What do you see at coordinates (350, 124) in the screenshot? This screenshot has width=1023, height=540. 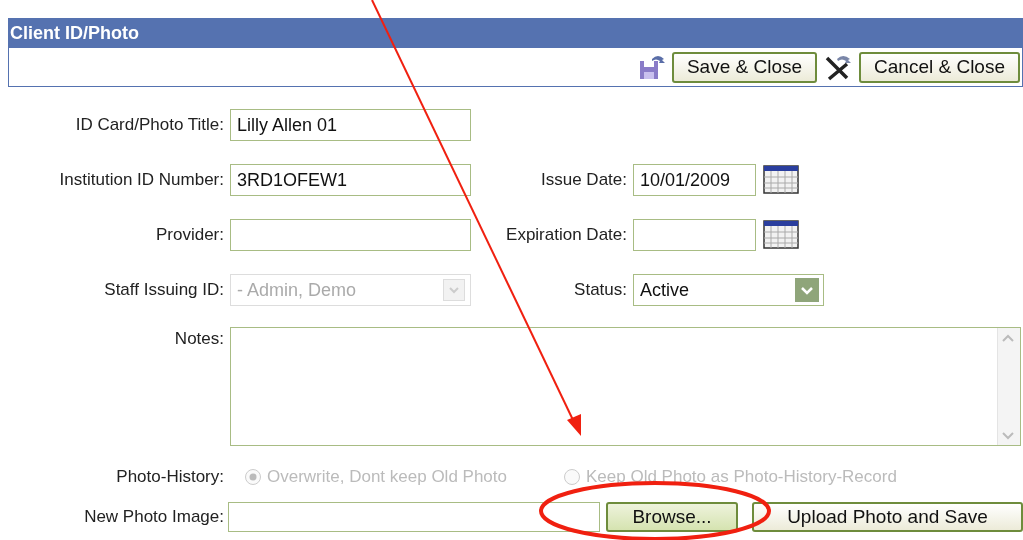 I see `text-field: Lilly Allen 01` at bounding box center [350, 124].